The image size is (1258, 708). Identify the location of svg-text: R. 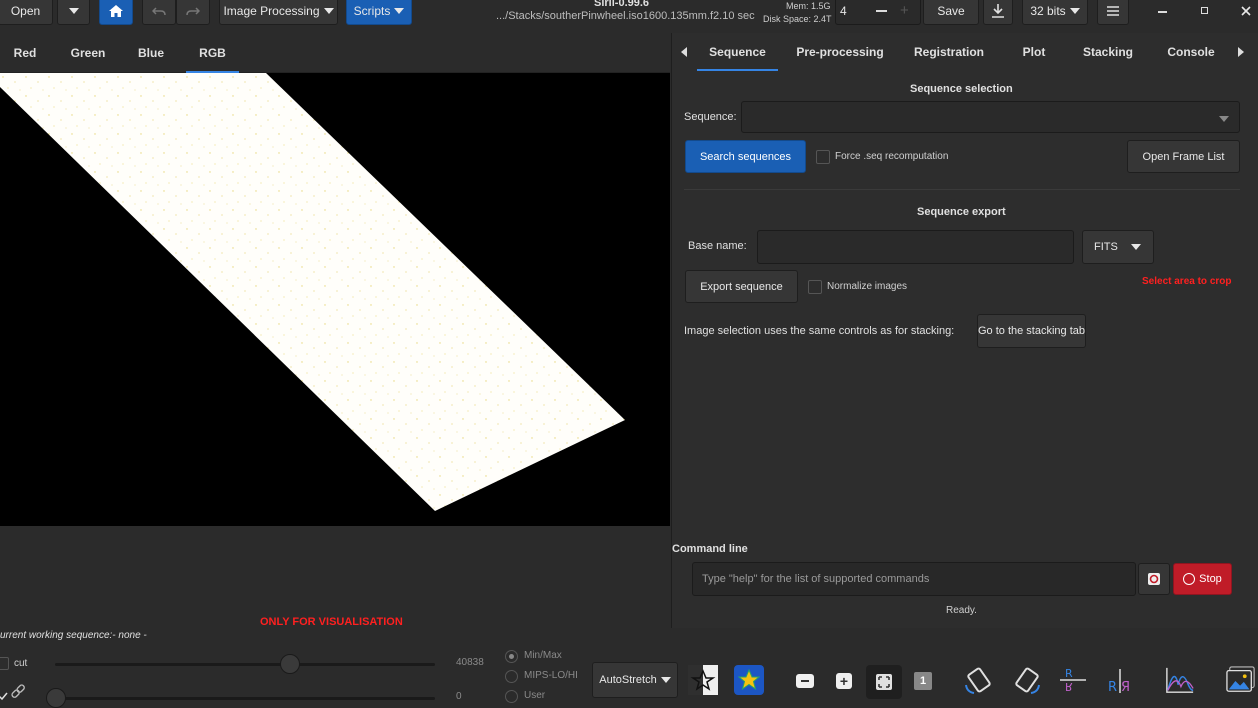
(1069, 686).